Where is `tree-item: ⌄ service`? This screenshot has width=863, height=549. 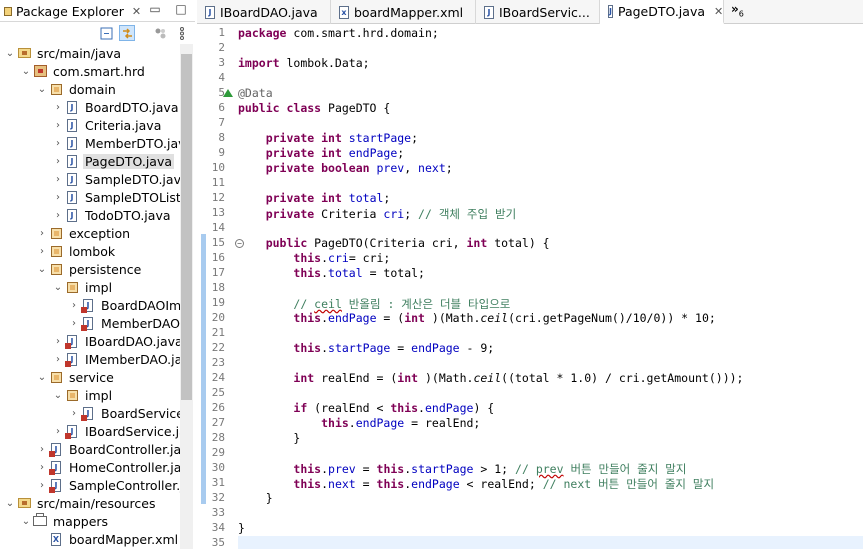
tree-item: ⌄ service is located at coordinates (90, 377).